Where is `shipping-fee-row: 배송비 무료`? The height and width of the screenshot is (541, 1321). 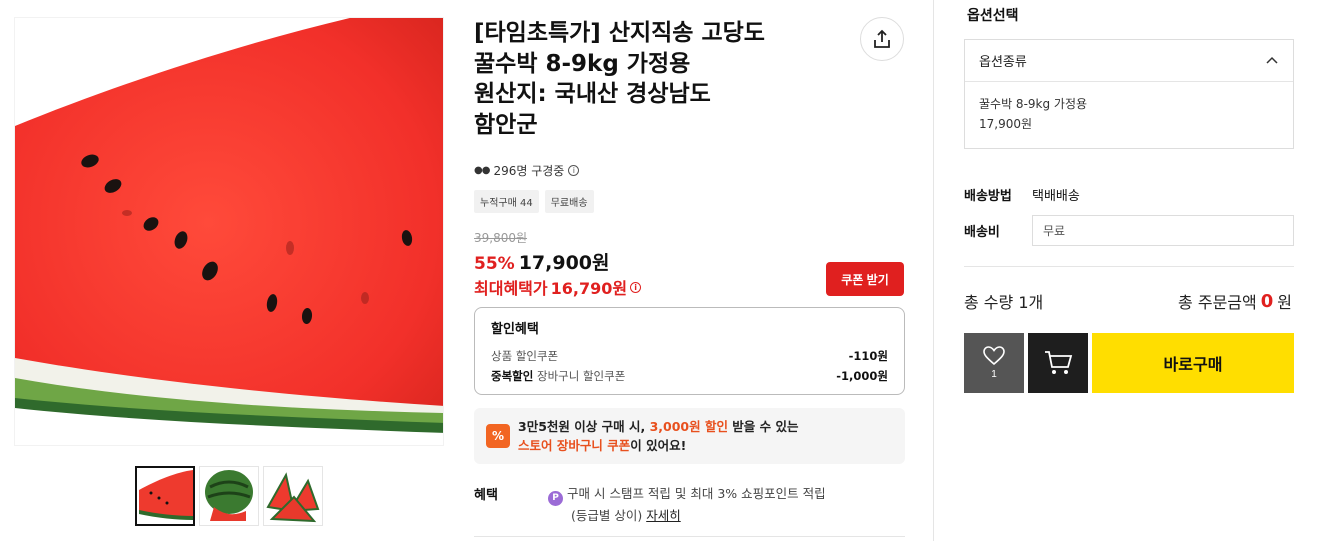 shipping-fee-row: 배송비 무료 is located at coordinates (1129, 230).